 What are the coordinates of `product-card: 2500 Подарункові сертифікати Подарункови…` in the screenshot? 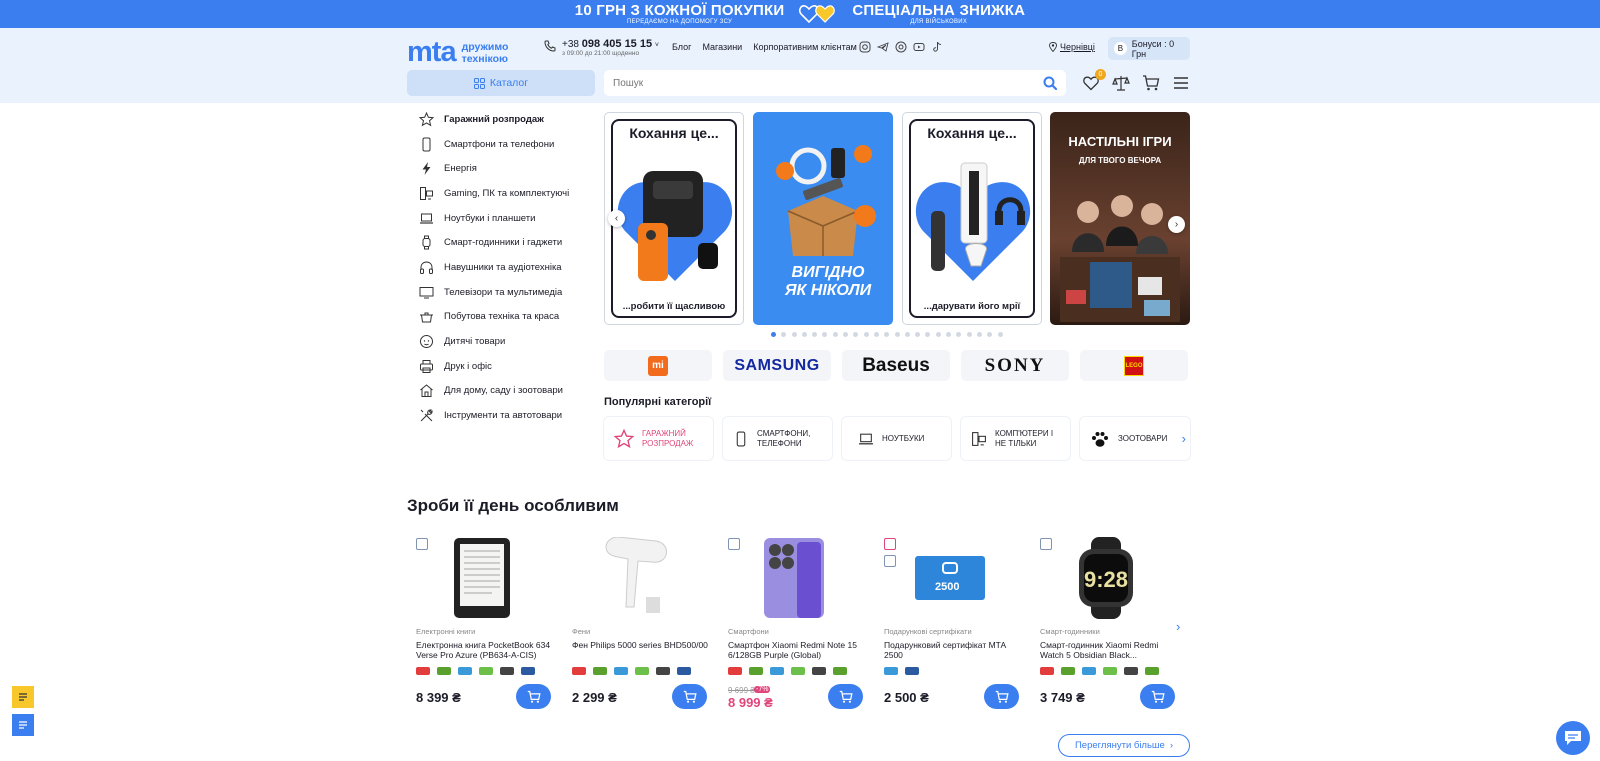 It's located at (950, 627).